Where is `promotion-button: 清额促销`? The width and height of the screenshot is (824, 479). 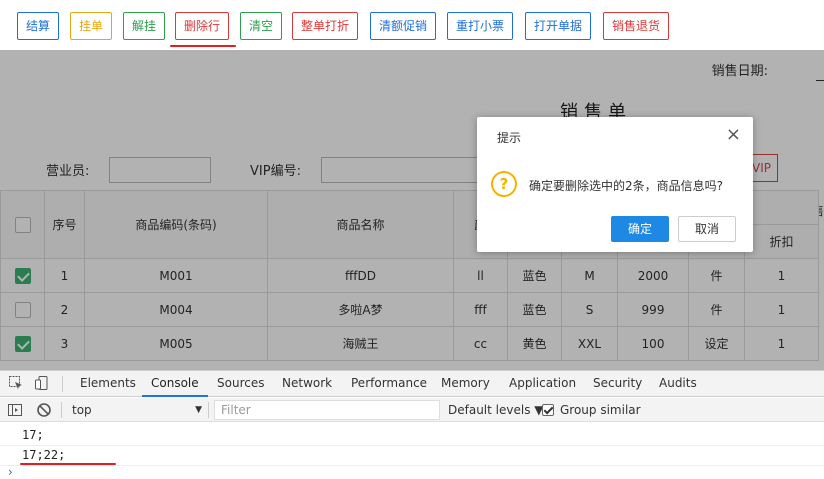 promotion-button: 清额促销 is located at coordinates (403, 26).